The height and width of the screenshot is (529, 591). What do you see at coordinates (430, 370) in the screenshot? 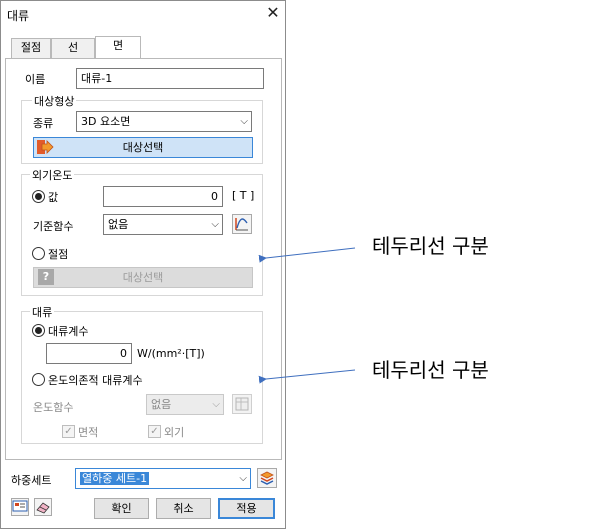
I see `annotation-label-2: 테두리선 구분` at bounding box center [430, 370].